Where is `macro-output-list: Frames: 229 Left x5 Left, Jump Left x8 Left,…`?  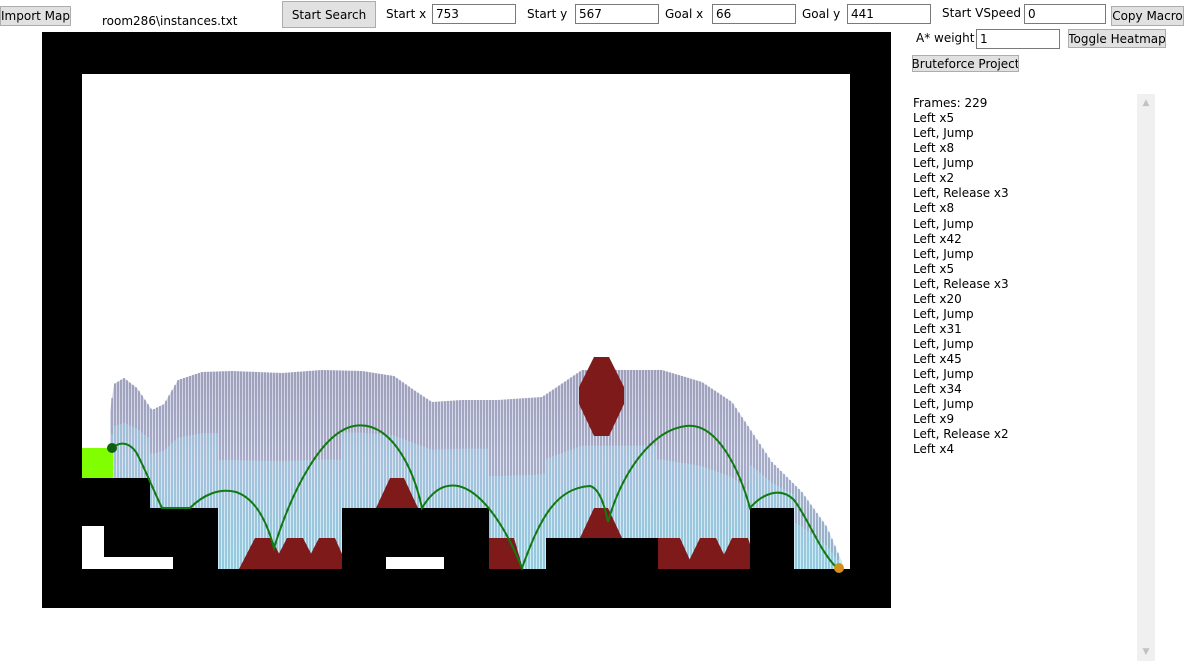
macro-output-list: Frames: 229 Left x5 Left, Jump Left x8 Left,… is located at coordinates (1023, 277).